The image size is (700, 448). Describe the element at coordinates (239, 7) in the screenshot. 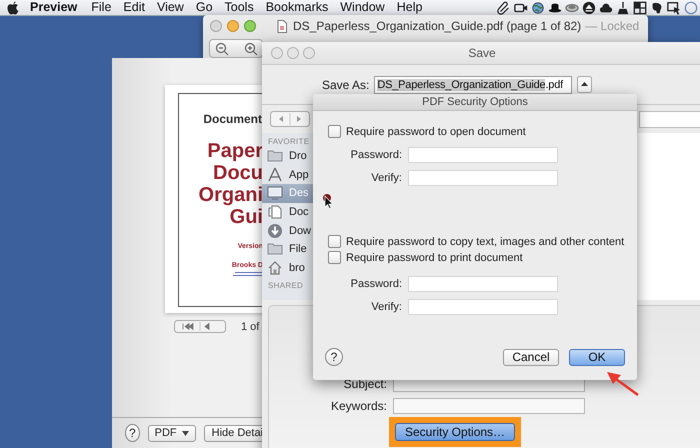

I see `menu-item: Tools` at that location.